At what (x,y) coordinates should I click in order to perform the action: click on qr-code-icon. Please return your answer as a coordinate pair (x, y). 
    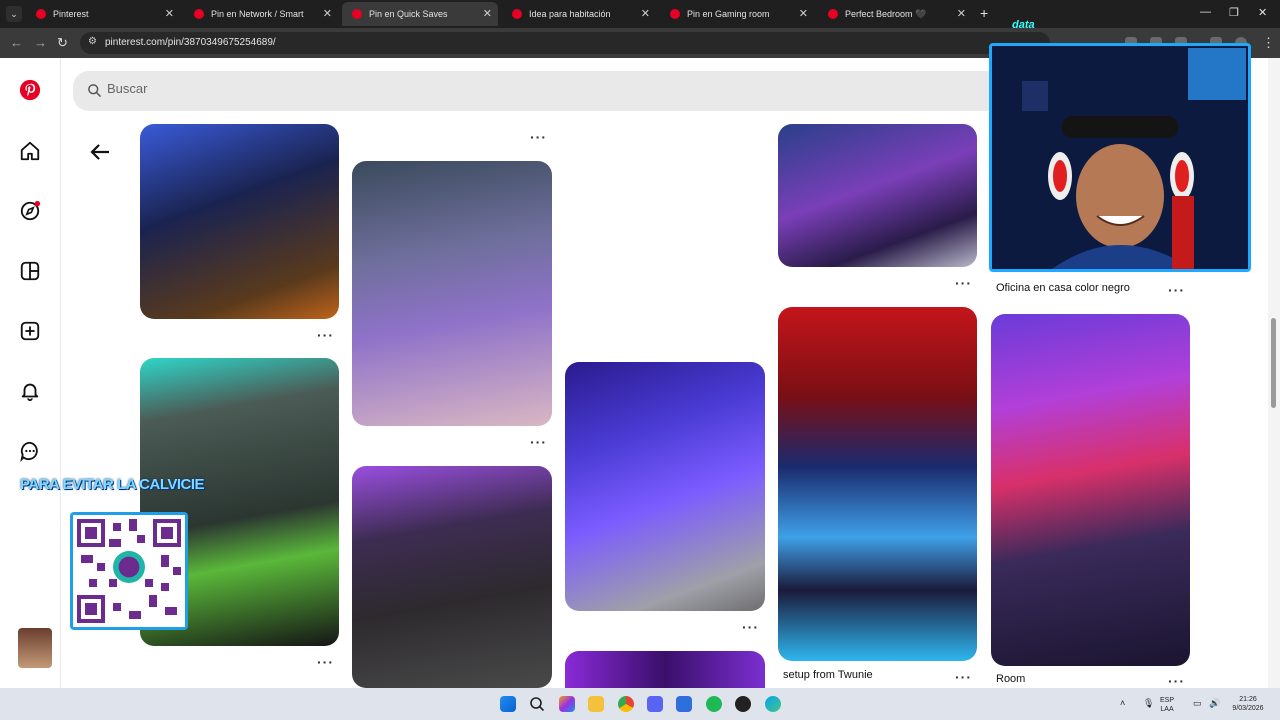
    Looking at the image, I should click on (129, 571).